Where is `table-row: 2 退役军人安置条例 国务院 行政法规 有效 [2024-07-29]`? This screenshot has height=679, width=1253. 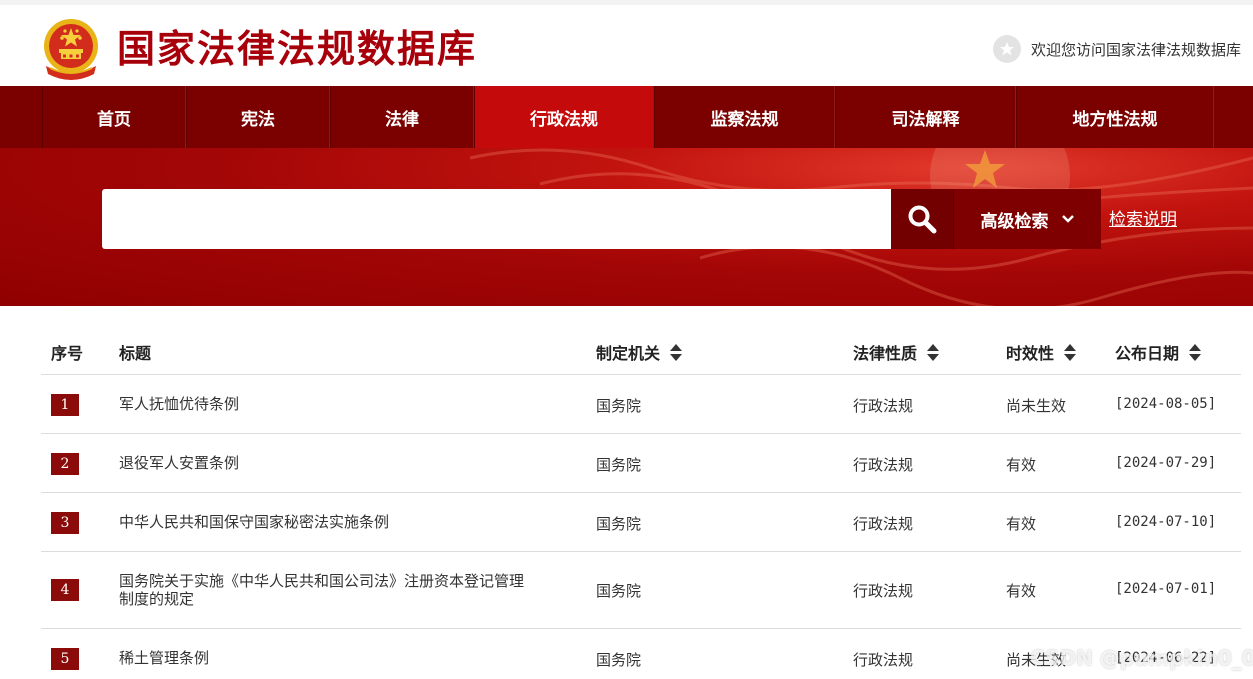
table-row: 2 退役军人安置条例 国务院 行政法规 有效 [2024-07-29] is located at coordinates (641, 463).